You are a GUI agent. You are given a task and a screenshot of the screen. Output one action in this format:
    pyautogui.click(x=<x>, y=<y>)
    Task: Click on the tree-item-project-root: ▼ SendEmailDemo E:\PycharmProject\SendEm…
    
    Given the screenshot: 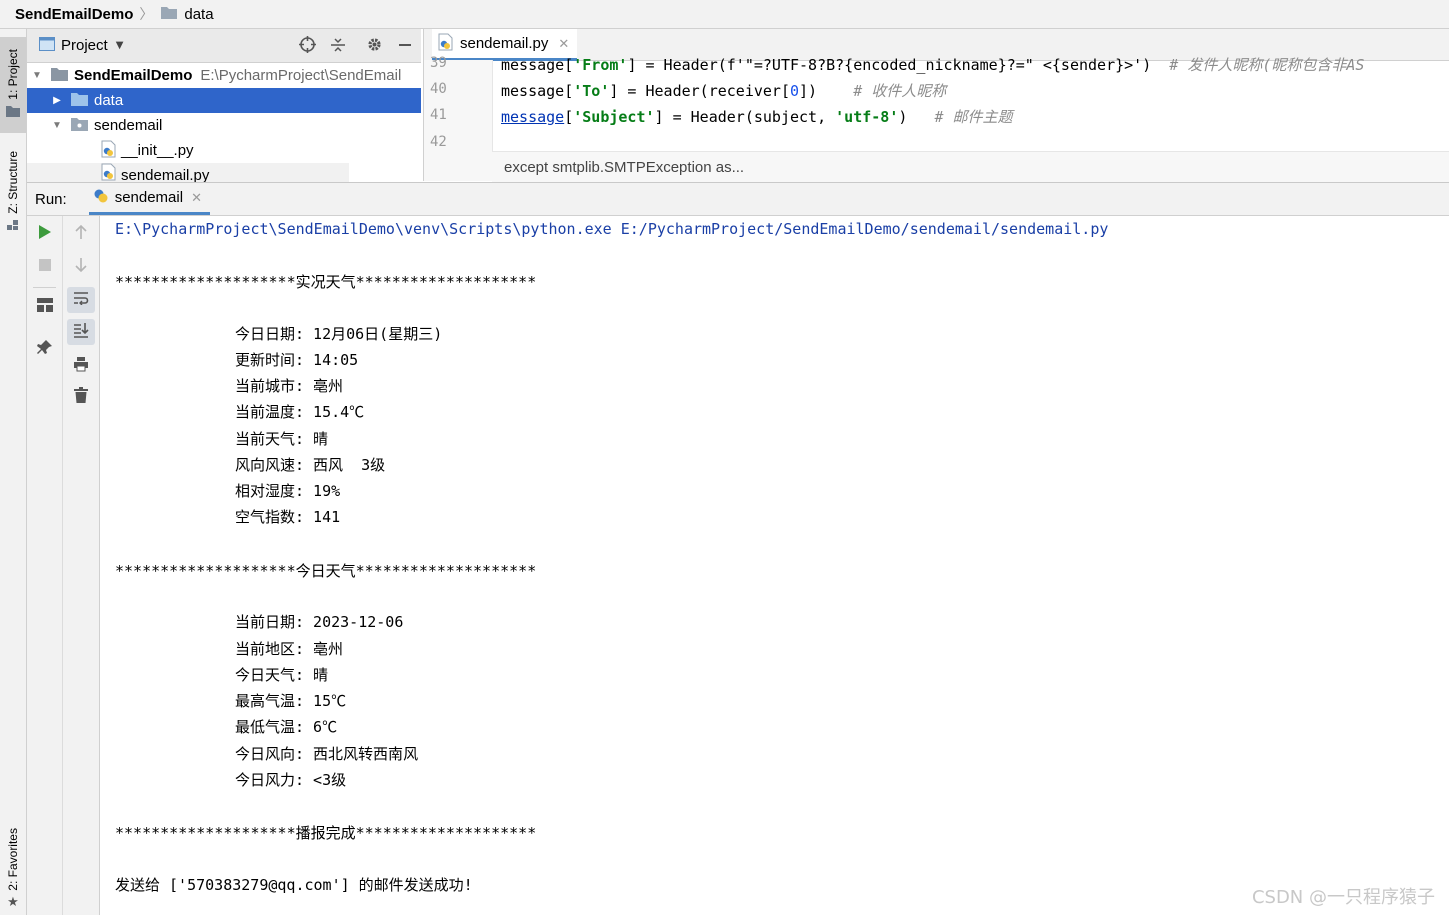 What is the action you would take?
    pyautogui.click(x=224, y=75)
    